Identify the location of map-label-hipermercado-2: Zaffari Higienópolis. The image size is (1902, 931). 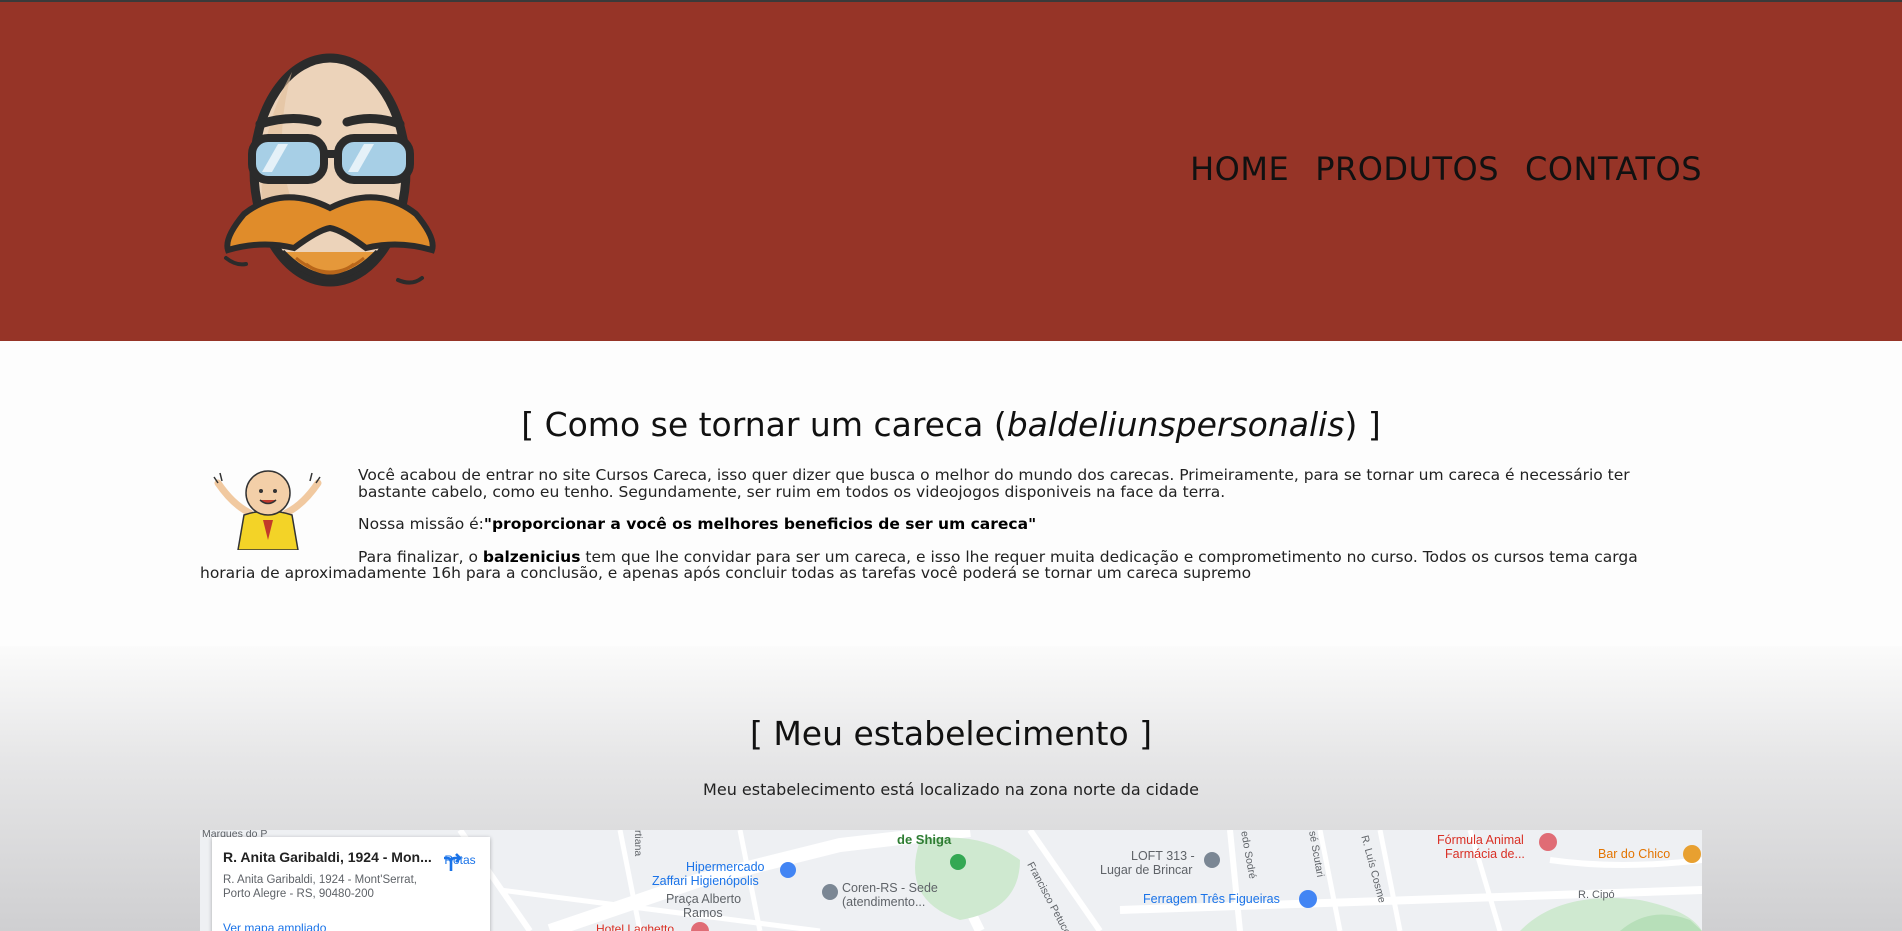
(705, 881).